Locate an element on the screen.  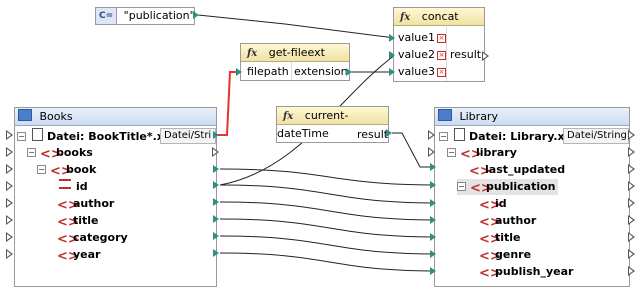
concat-value3-connector is located at coordinates (392, 72).